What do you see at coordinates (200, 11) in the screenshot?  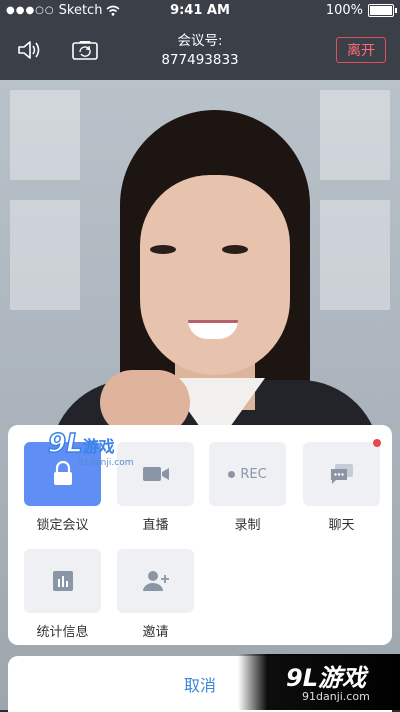 I see `status-bar: ●●●○○ Sketch 9:41 AM 100%` at bounding box center [200, 11].